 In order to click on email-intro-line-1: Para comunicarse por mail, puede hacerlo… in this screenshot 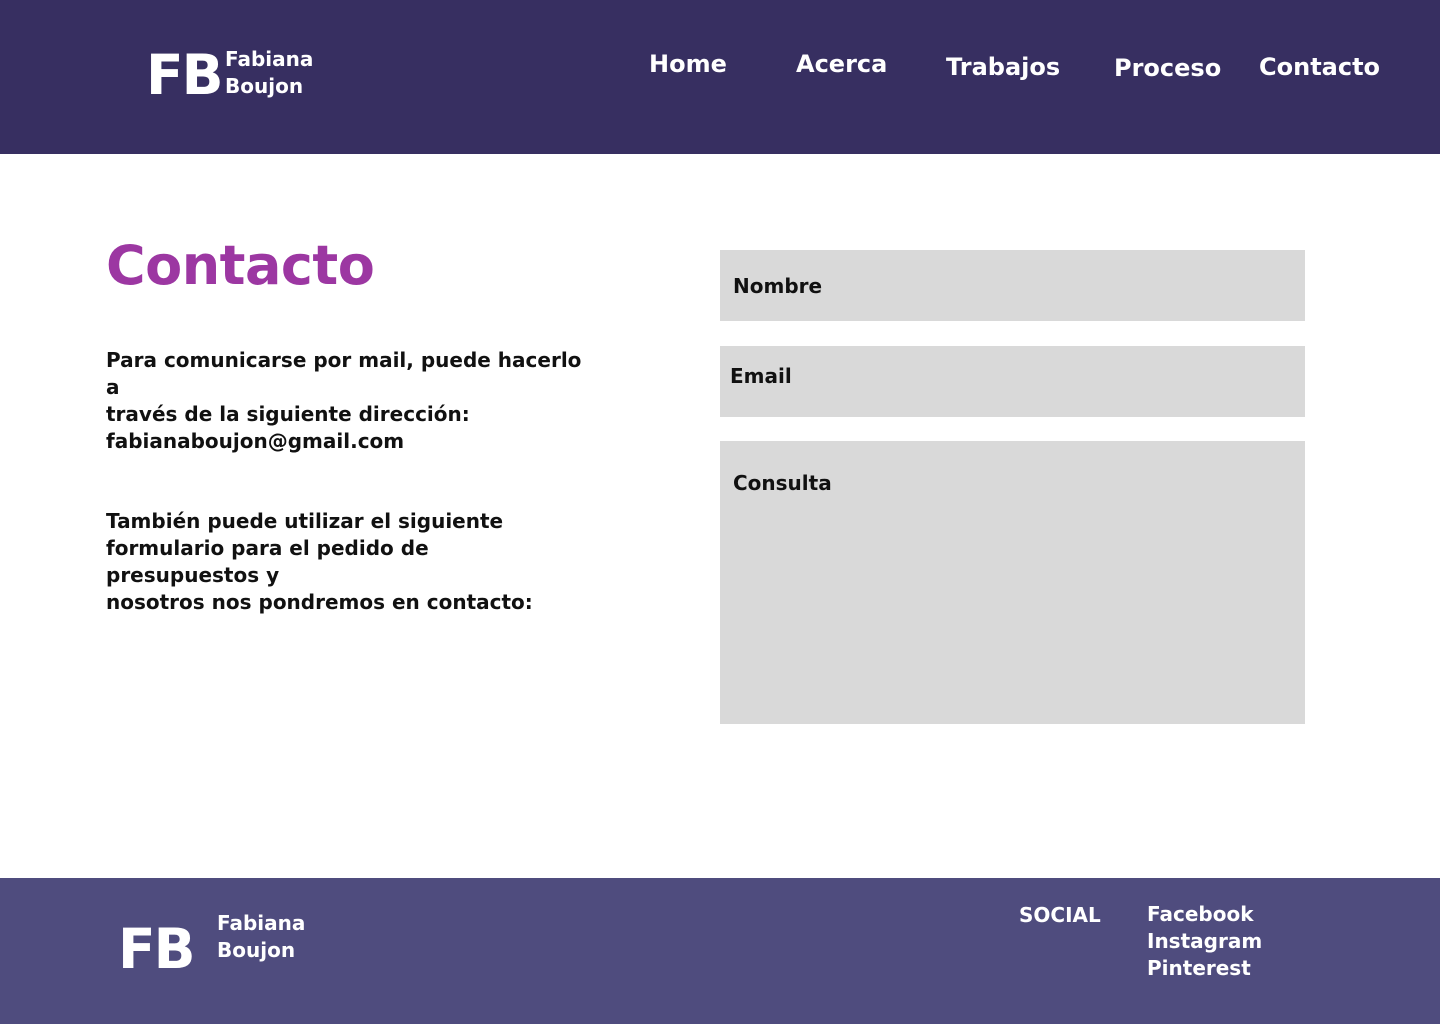, I will do `click(344, 373)`.